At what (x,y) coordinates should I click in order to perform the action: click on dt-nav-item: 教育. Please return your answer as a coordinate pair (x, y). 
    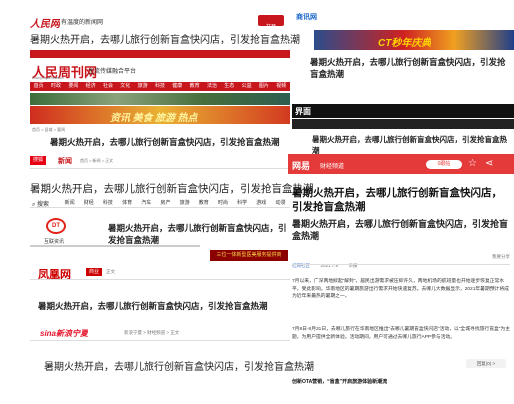
    Looking at the image, I should click on (203, 203).